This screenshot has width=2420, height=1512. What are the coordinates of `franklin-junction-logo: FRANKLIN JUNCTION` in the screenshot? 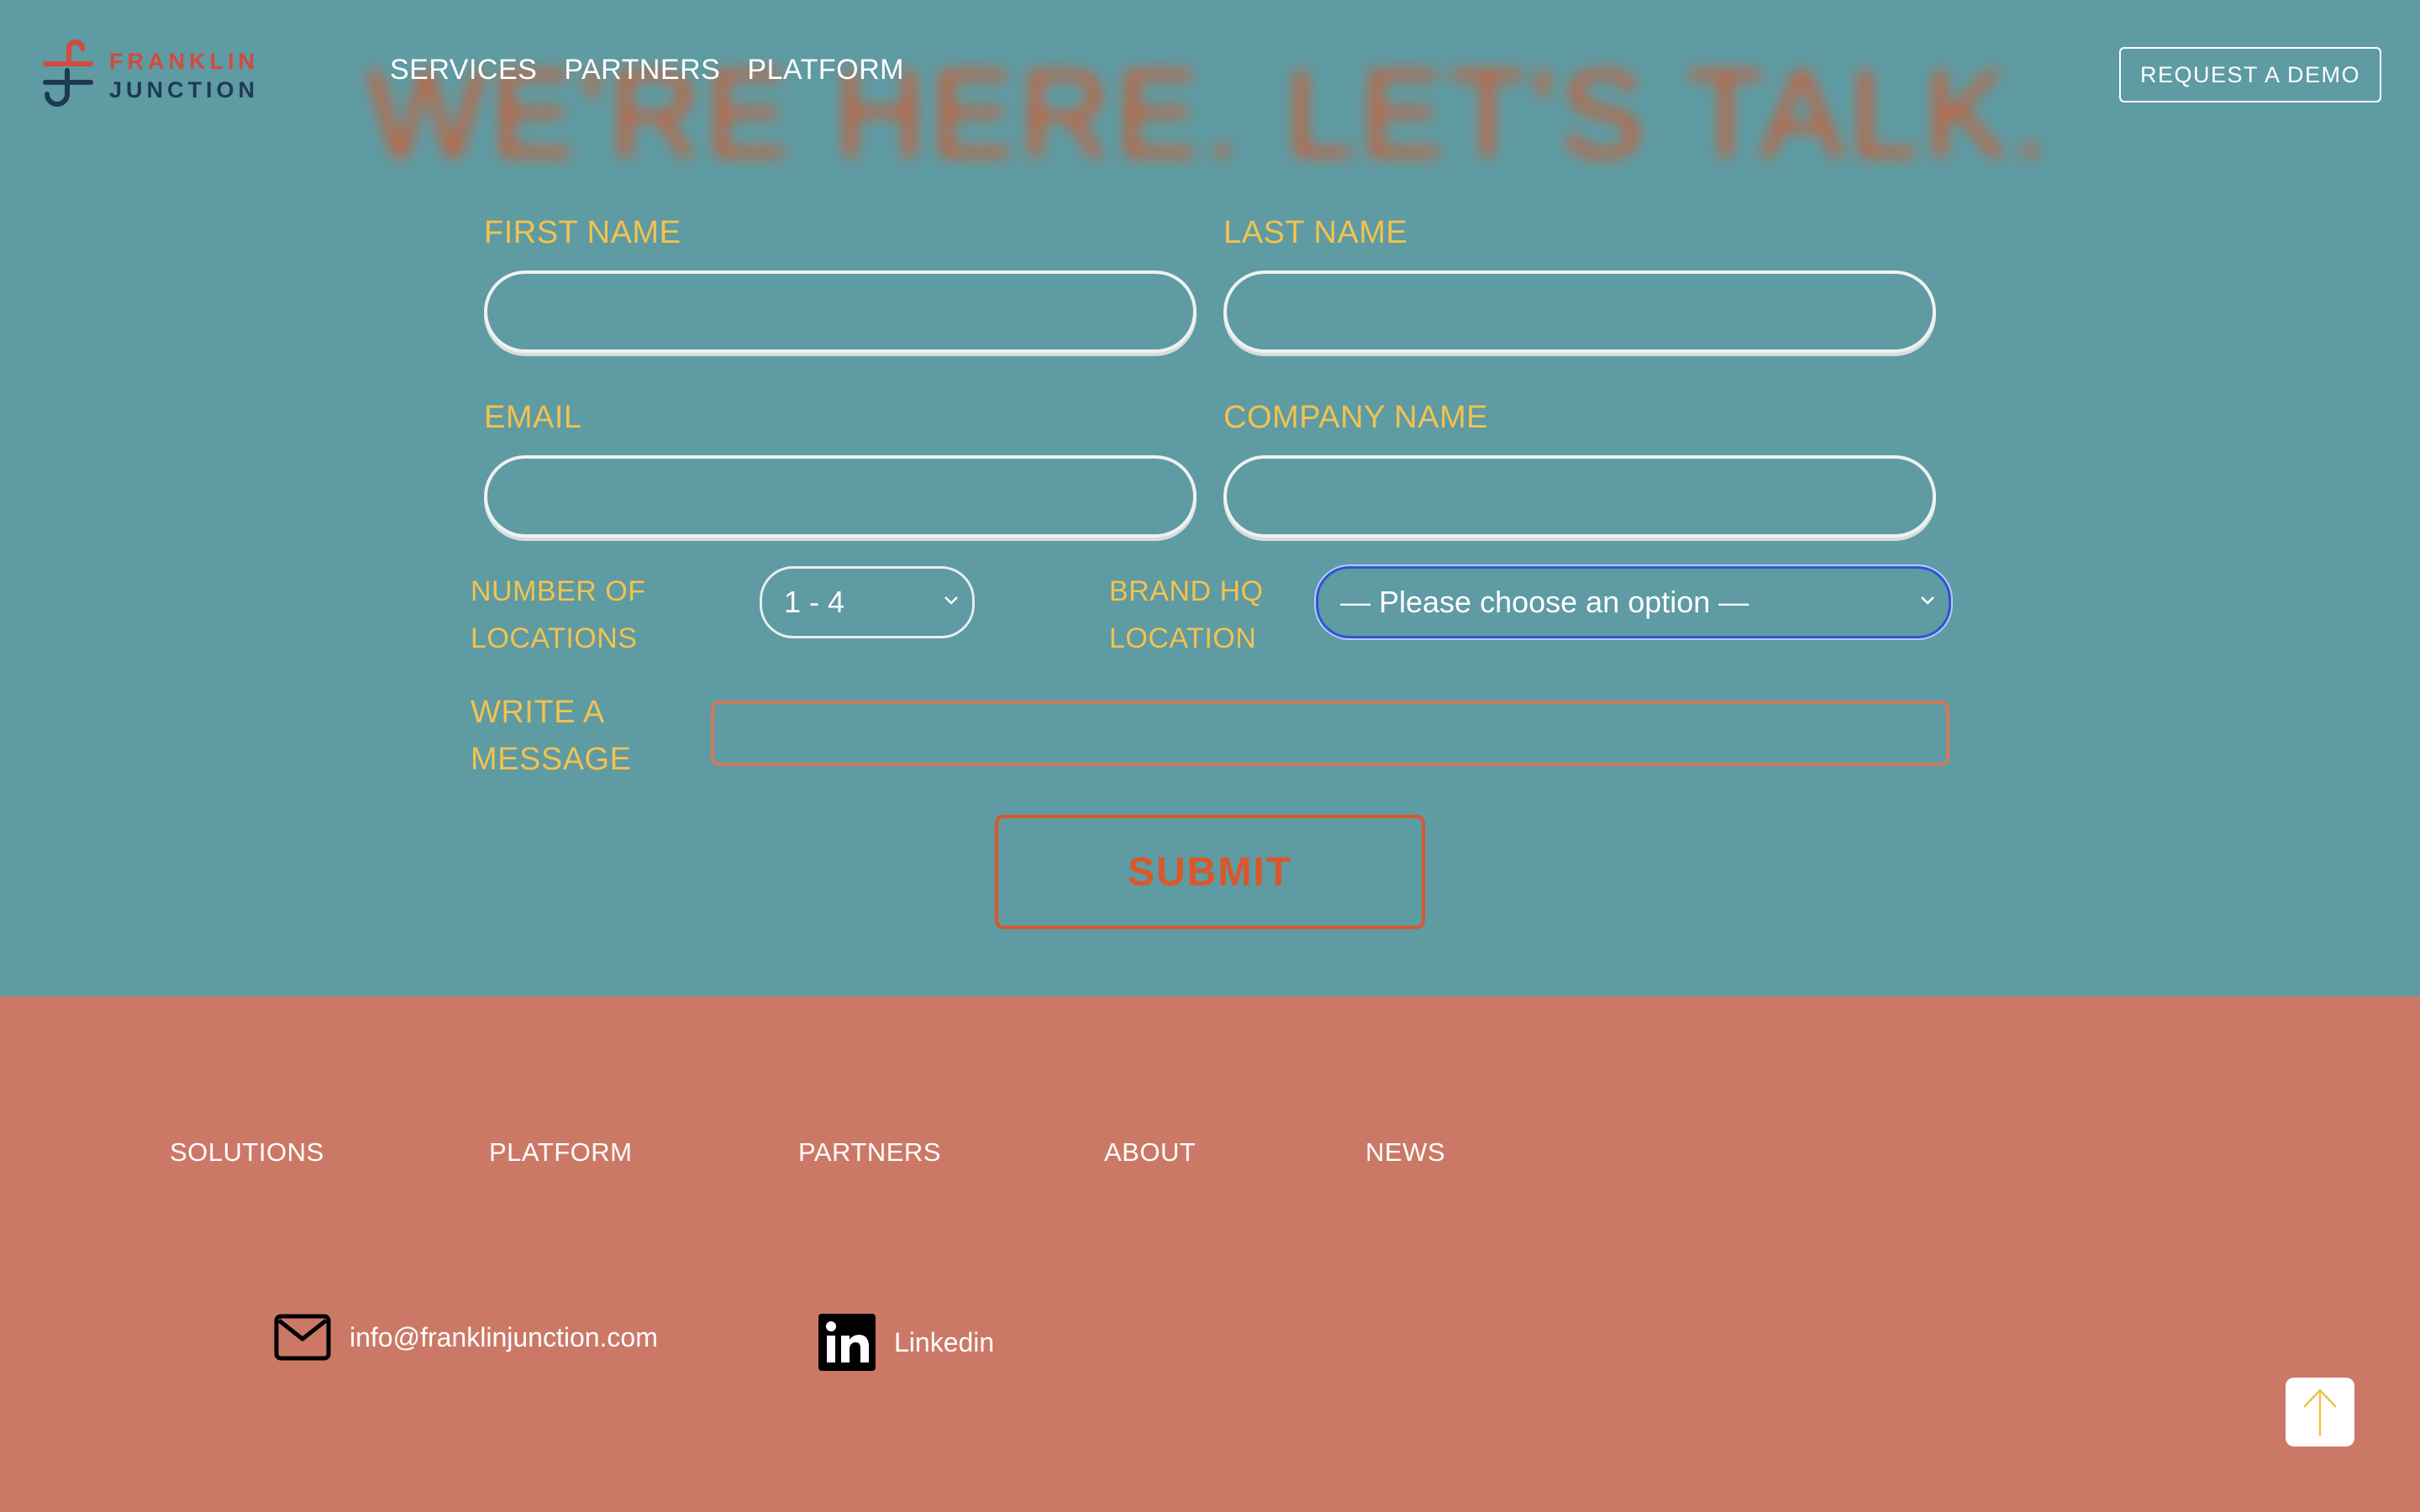 It's located at (148, 75).